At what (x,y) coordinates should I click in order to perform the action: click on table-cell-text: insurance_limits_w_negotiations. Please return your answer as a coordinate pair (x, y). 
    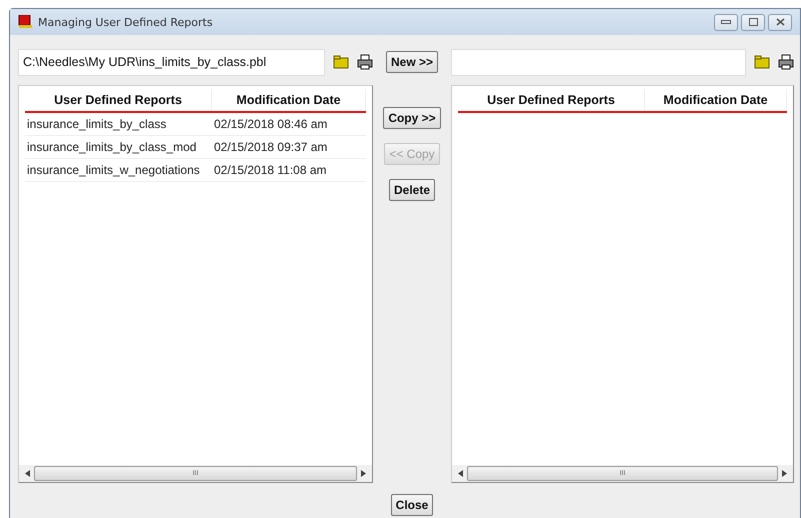
    Looking at the image, I should click on (113, 170).